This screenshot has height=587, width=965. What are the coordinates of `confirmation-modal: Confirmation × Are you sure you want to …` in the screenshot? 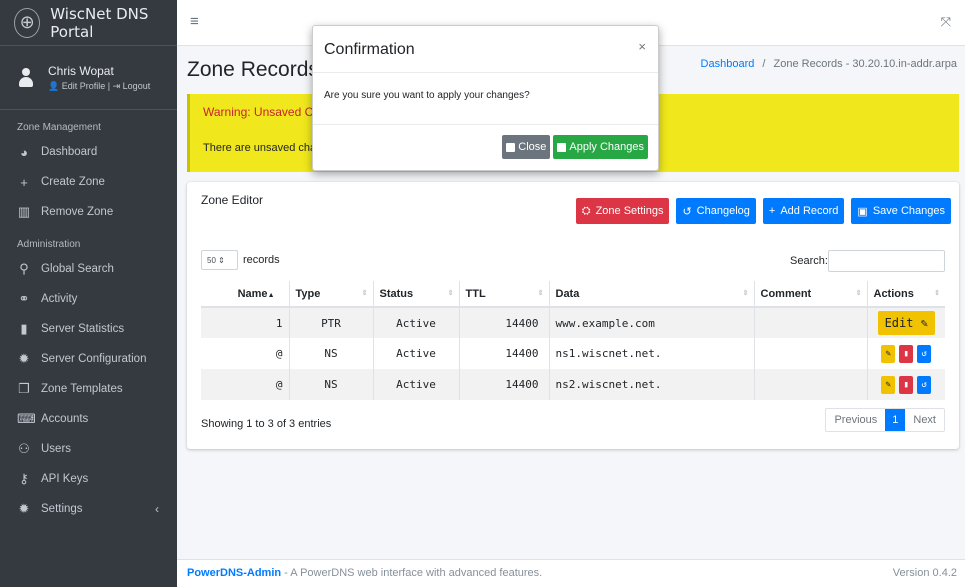 It's located at (485, 98).